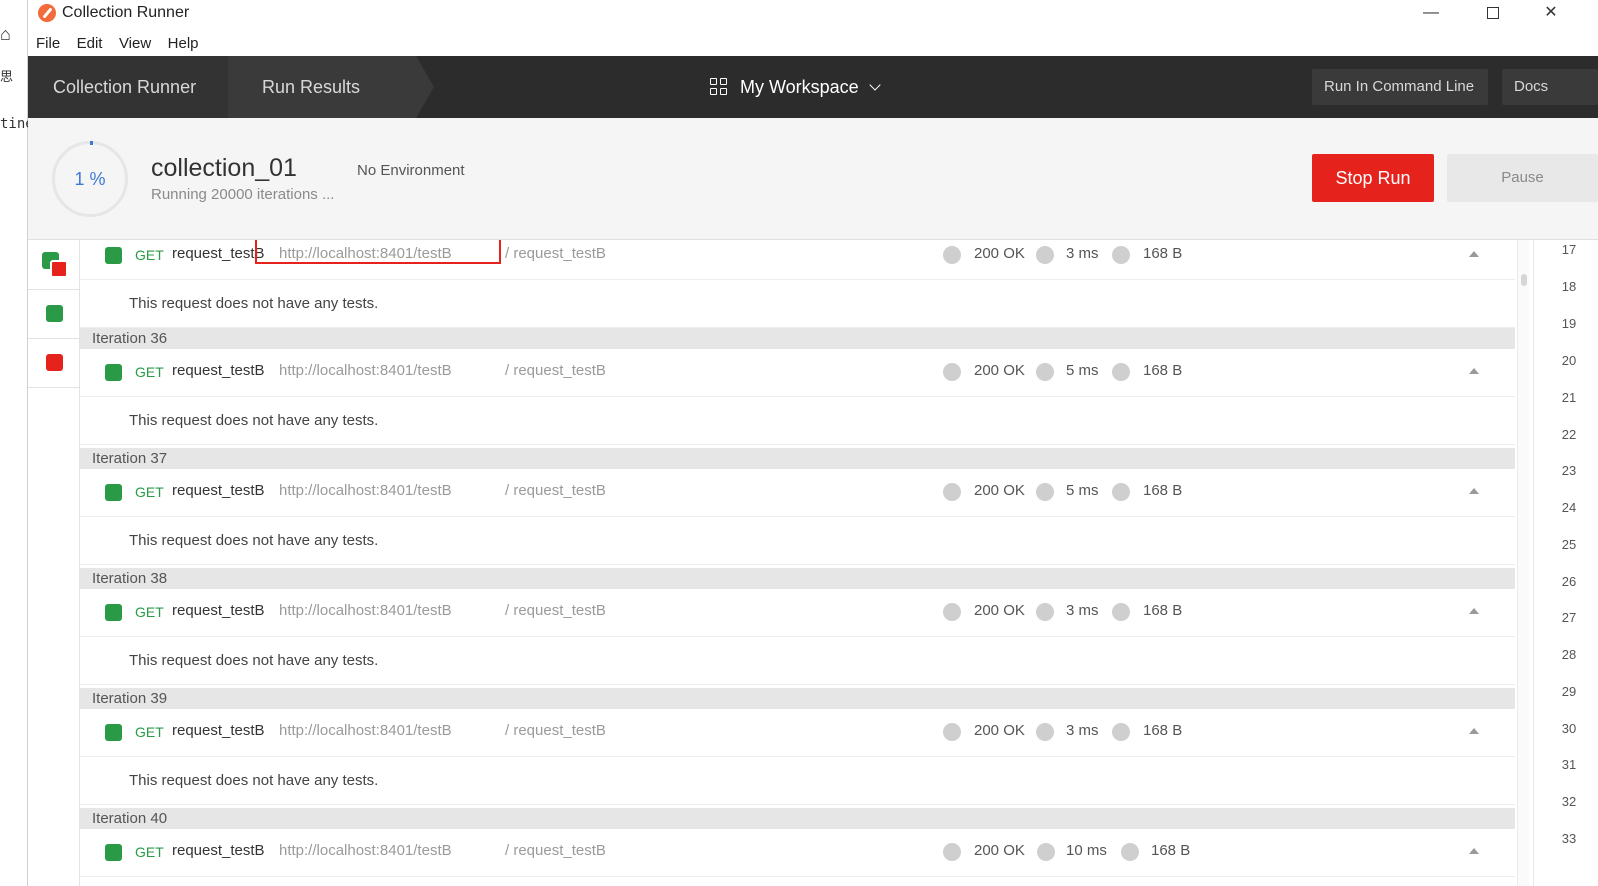 This screenshot has height=886, width=1598. What do you see at coordinates (1569, 728) in the screenshot?
I see `line-number: 30` at bounding box center [1569, 728].